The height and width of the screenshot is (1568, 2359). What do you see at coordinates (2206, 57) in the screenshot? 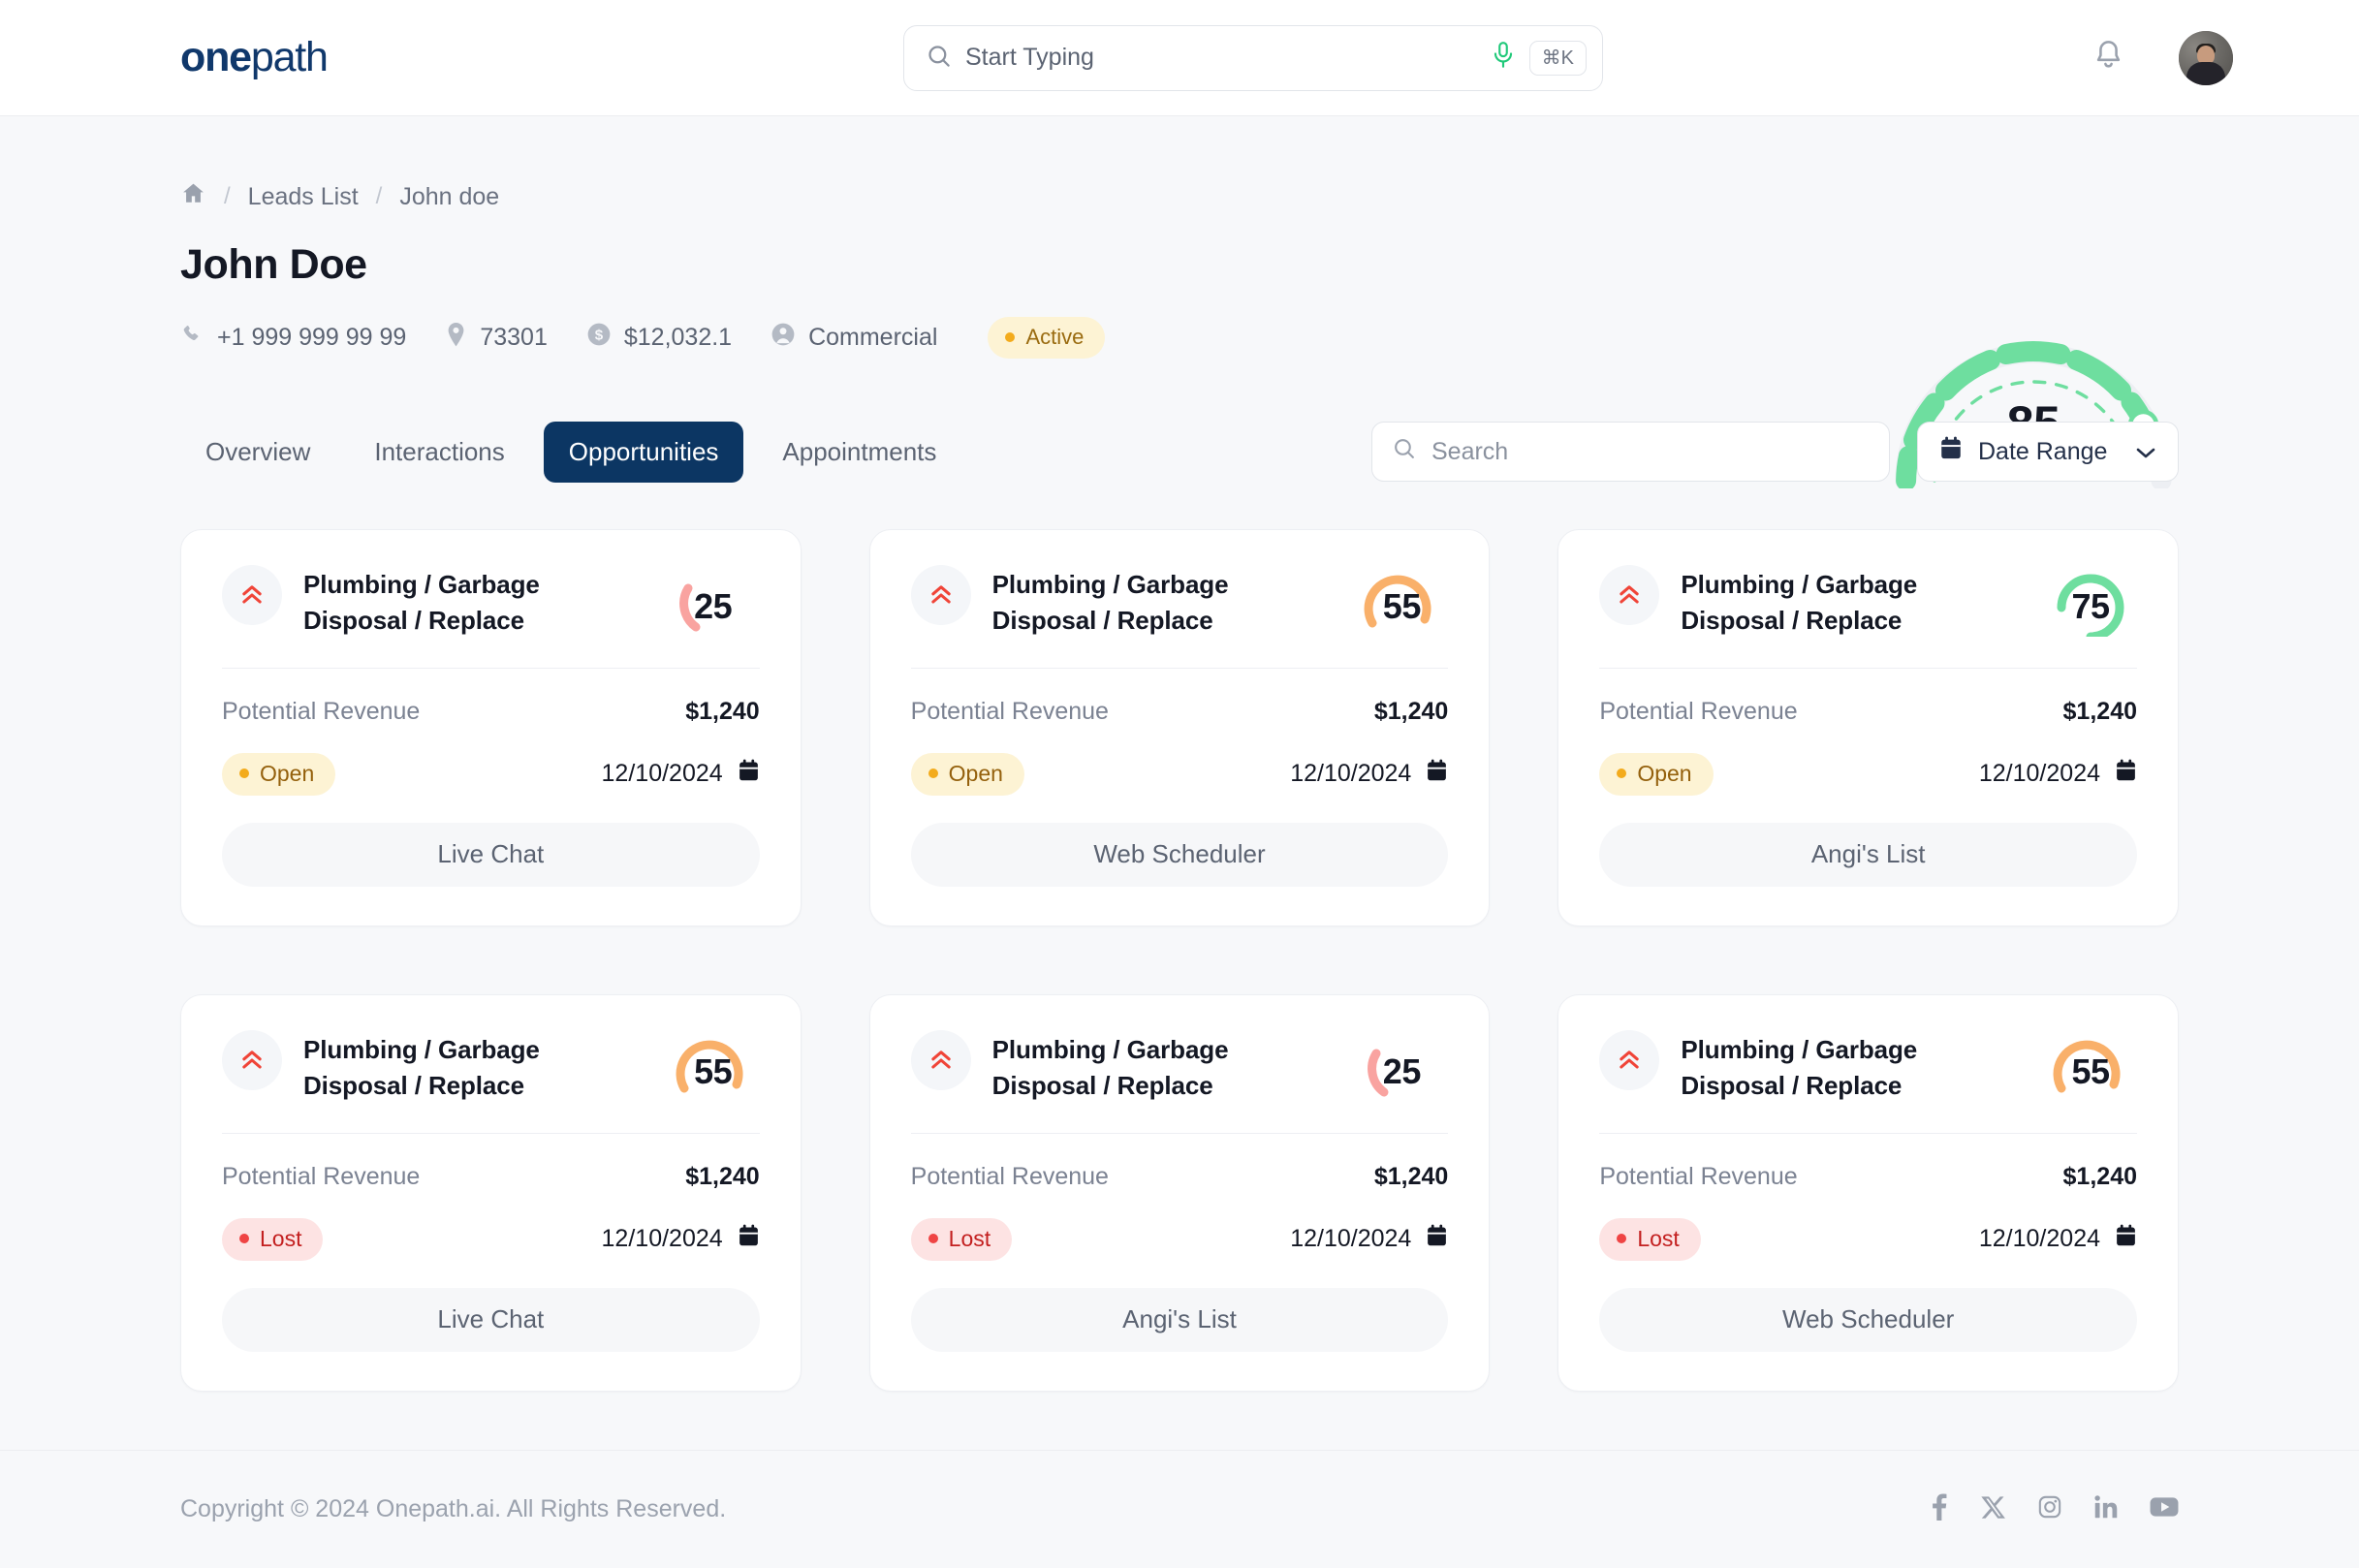
I see `avatar` at bounding box center [2206, 57].